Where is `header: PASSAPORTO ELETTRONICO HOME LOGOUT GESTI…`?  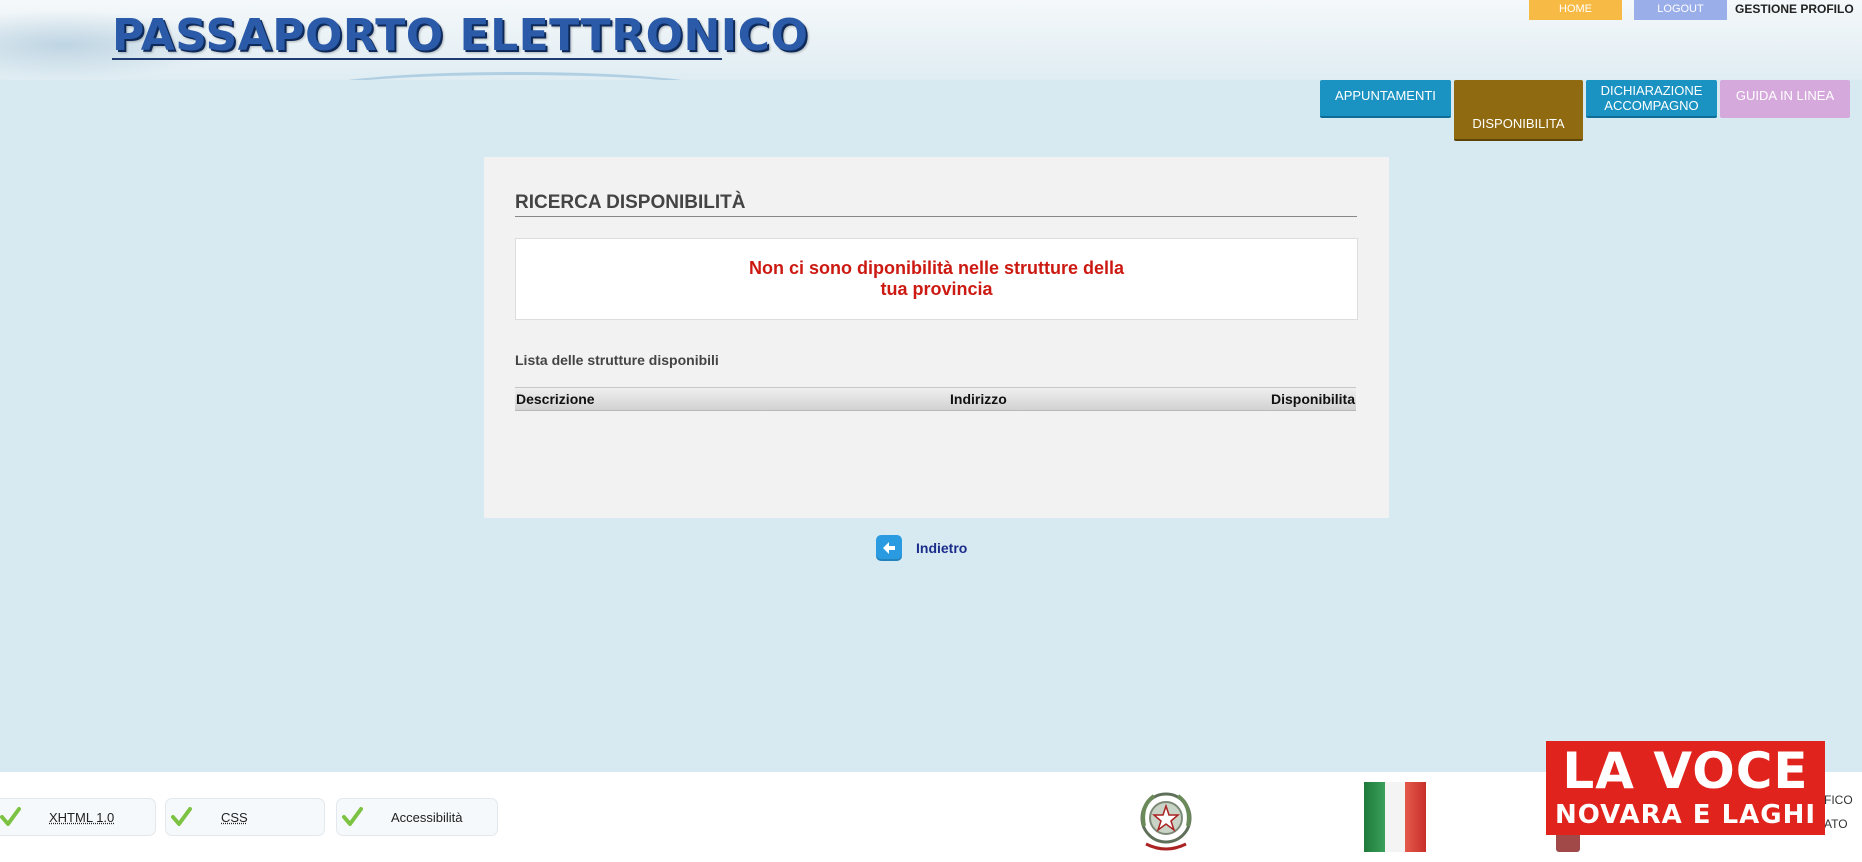 header: PASSAPORTO ELETTRONICO HOME LOGOUT GESTI… is located at coordinates (931, 40).